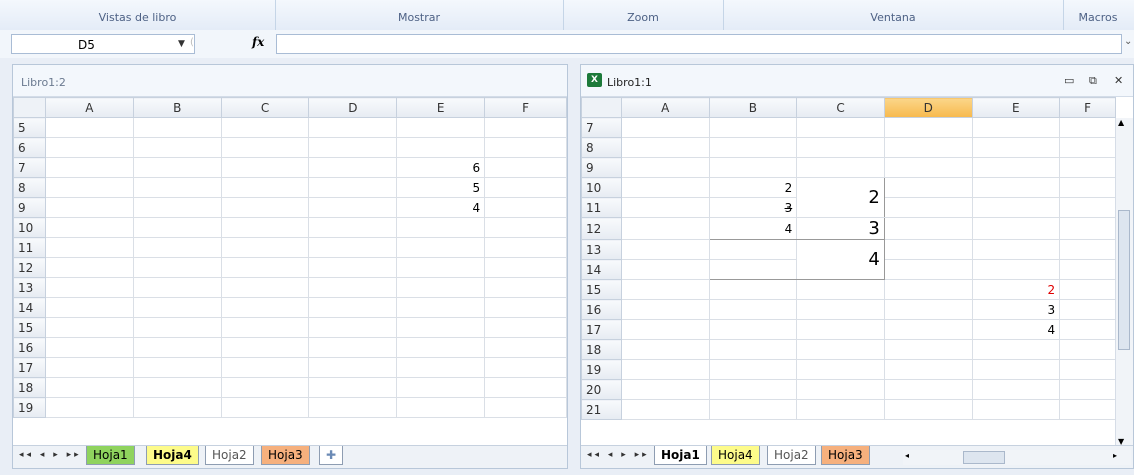 The width and height of the screenshot is (1134, 475). I want to click on minimize-button: ▭, so click(1069, 80).